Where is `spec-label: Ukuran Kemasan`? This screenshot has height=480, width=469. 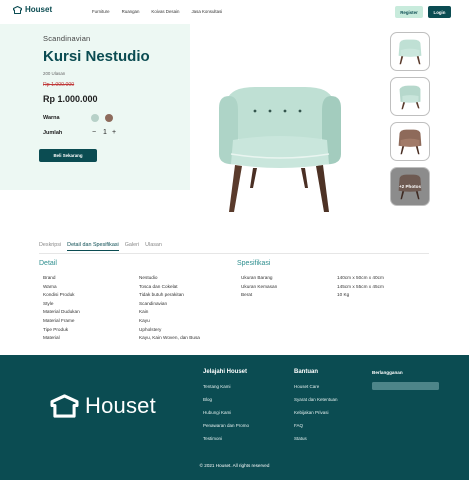
spec-label: Ukuran Kemasan is located at coordinates (259, 286).